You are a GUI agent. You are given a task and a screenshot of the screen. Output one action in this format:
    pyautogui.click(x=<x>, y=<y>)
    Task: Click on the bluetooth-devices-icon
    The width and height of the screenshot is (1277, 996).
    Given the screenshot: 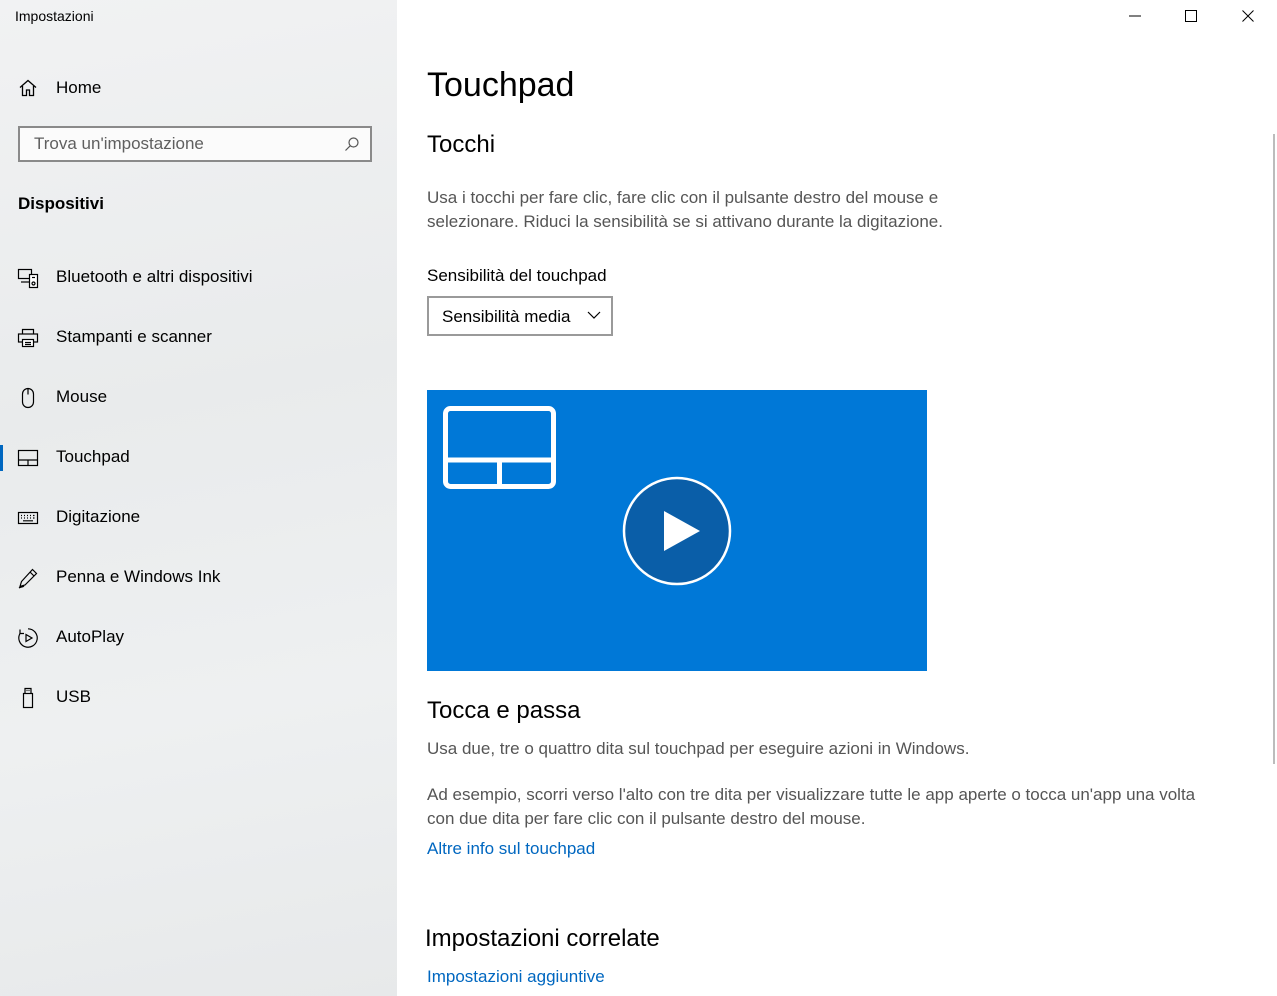 What is the action you would take?
    pyautogui.click(x=28, y=278)
    